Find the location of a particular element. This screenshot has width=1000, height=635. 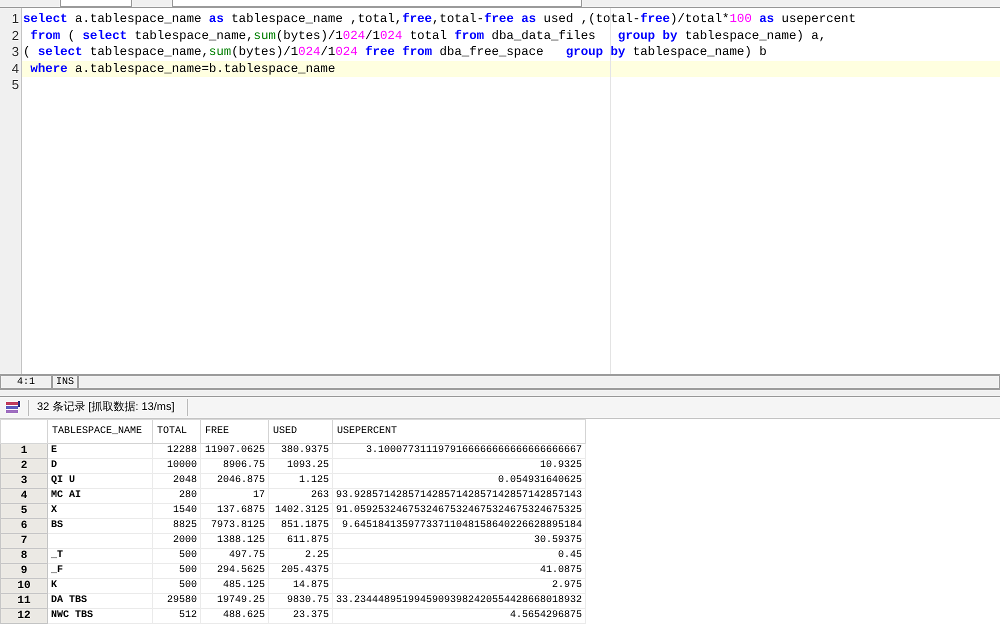

code-line: ( select tablespace_name,sum(bytes)/1024/1024 free from dba_free_space group by tablespace_name) b is located at coordinates (395, 52).